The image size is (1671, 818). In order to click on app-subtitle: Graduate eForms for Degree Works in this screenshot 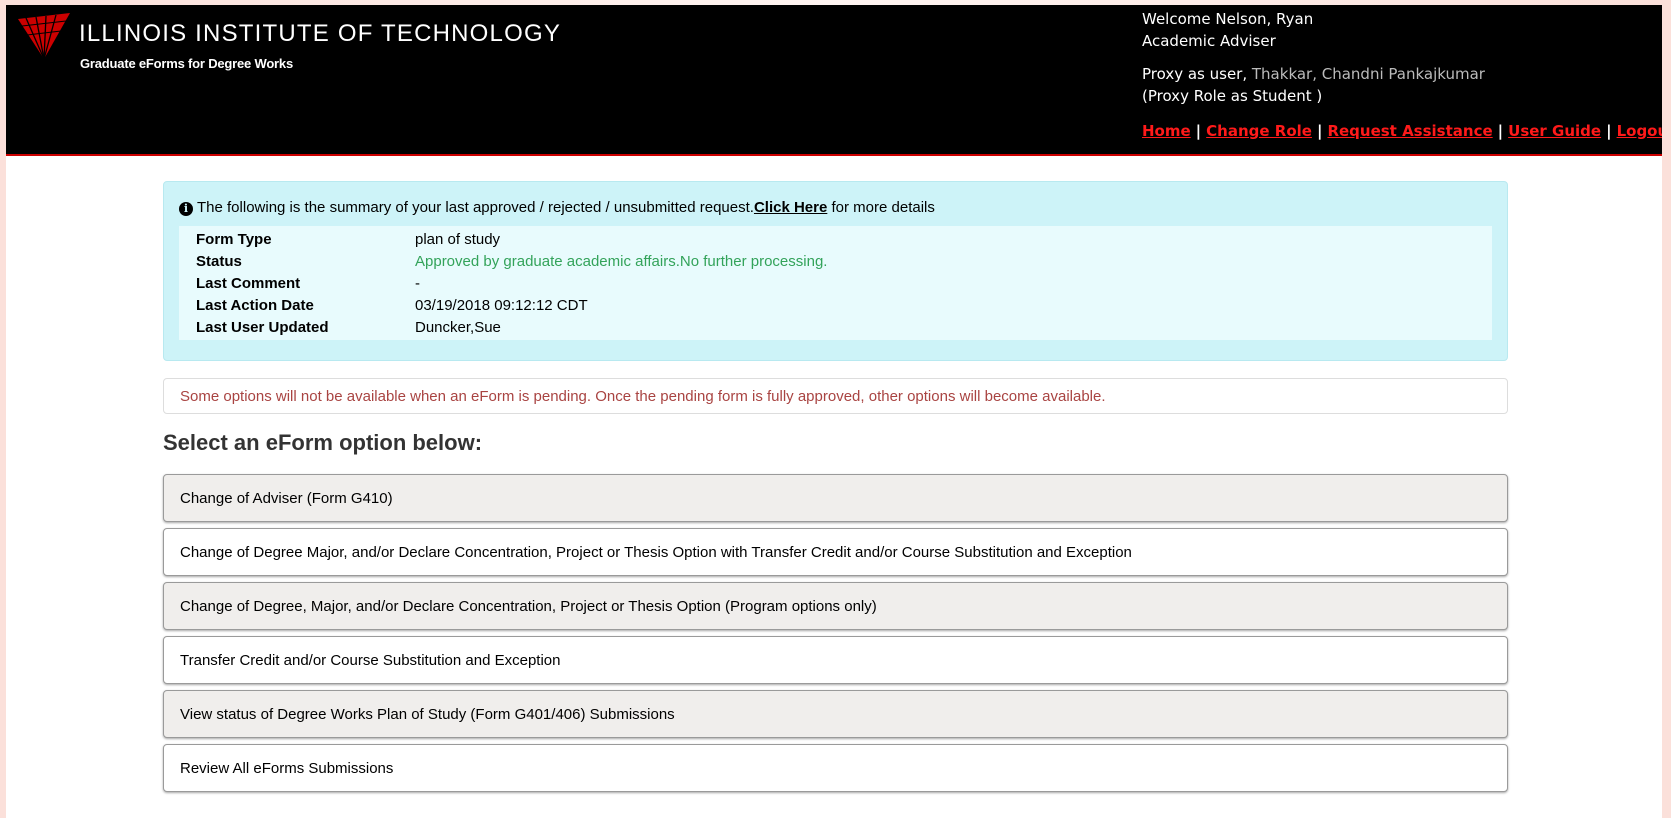, I will do `click(186, 63)`.